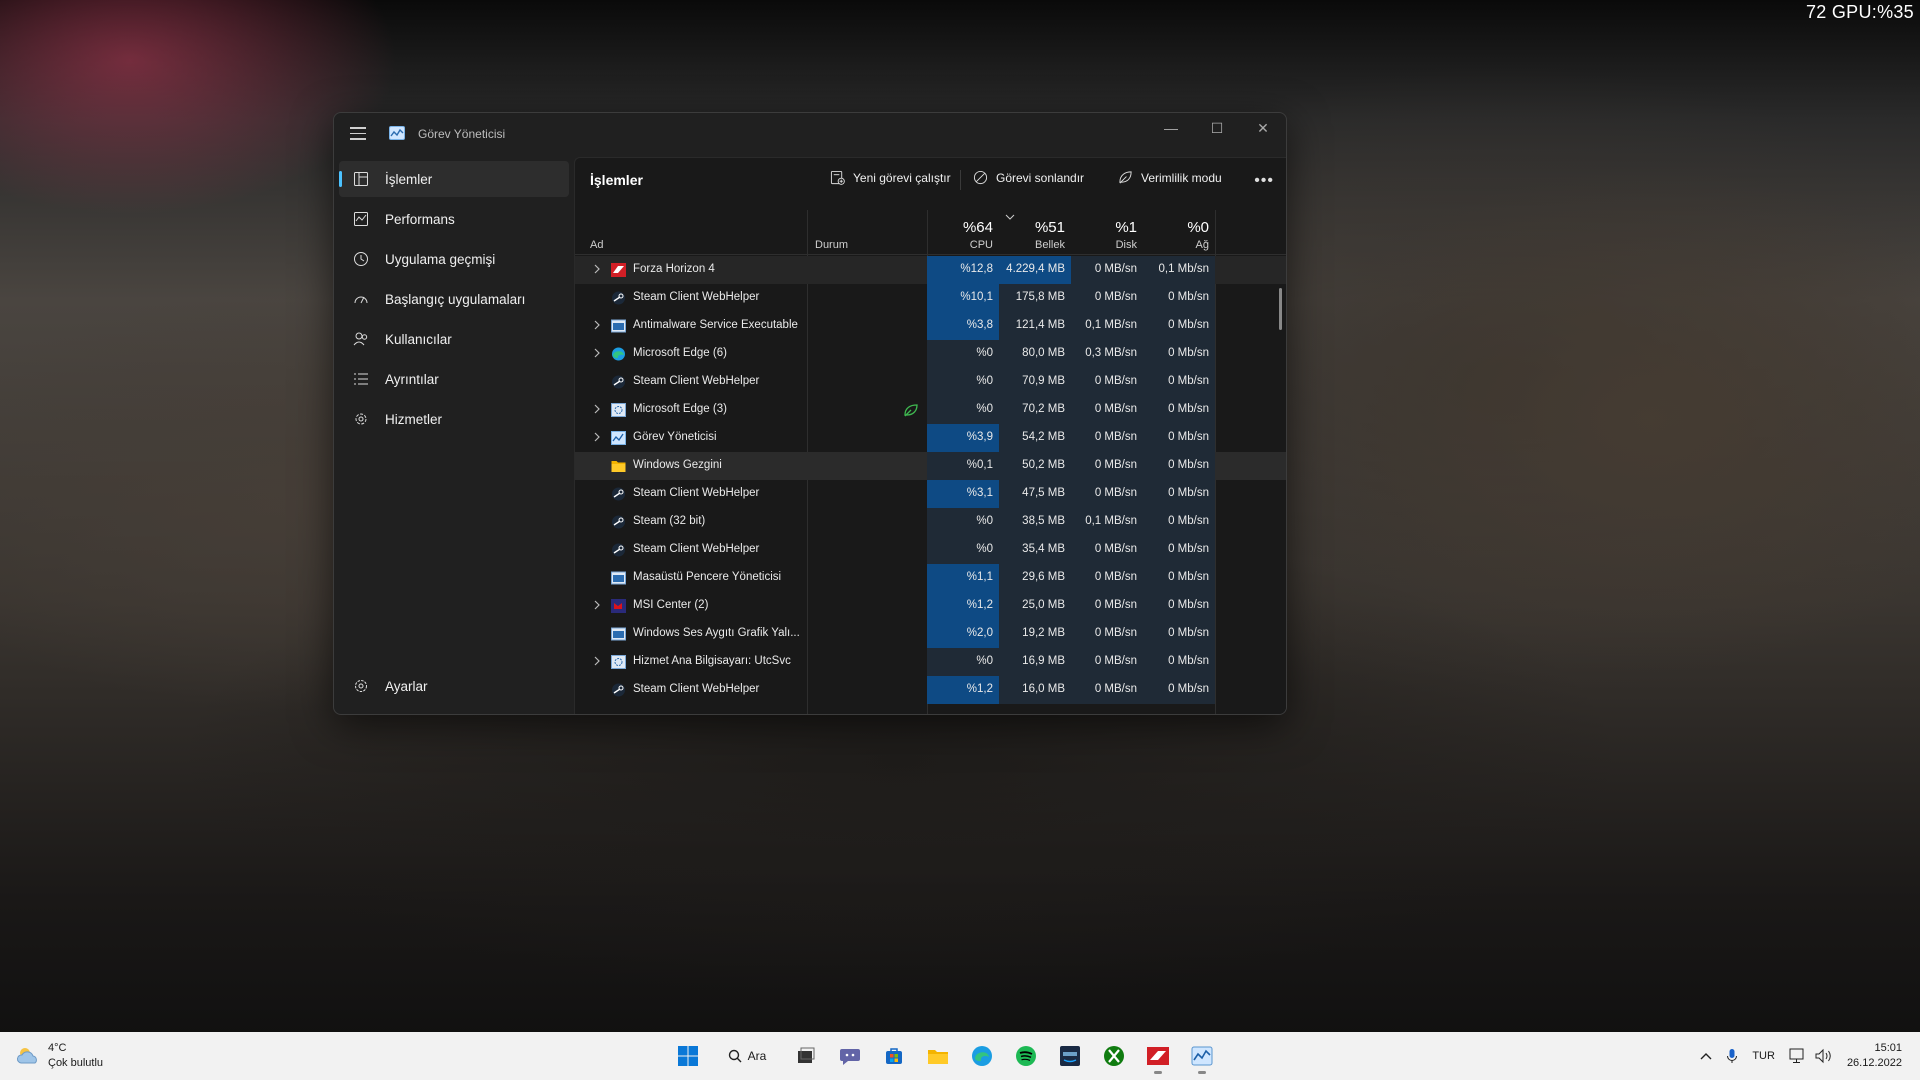  I want to click on task-view-button, so click(806, 1056).